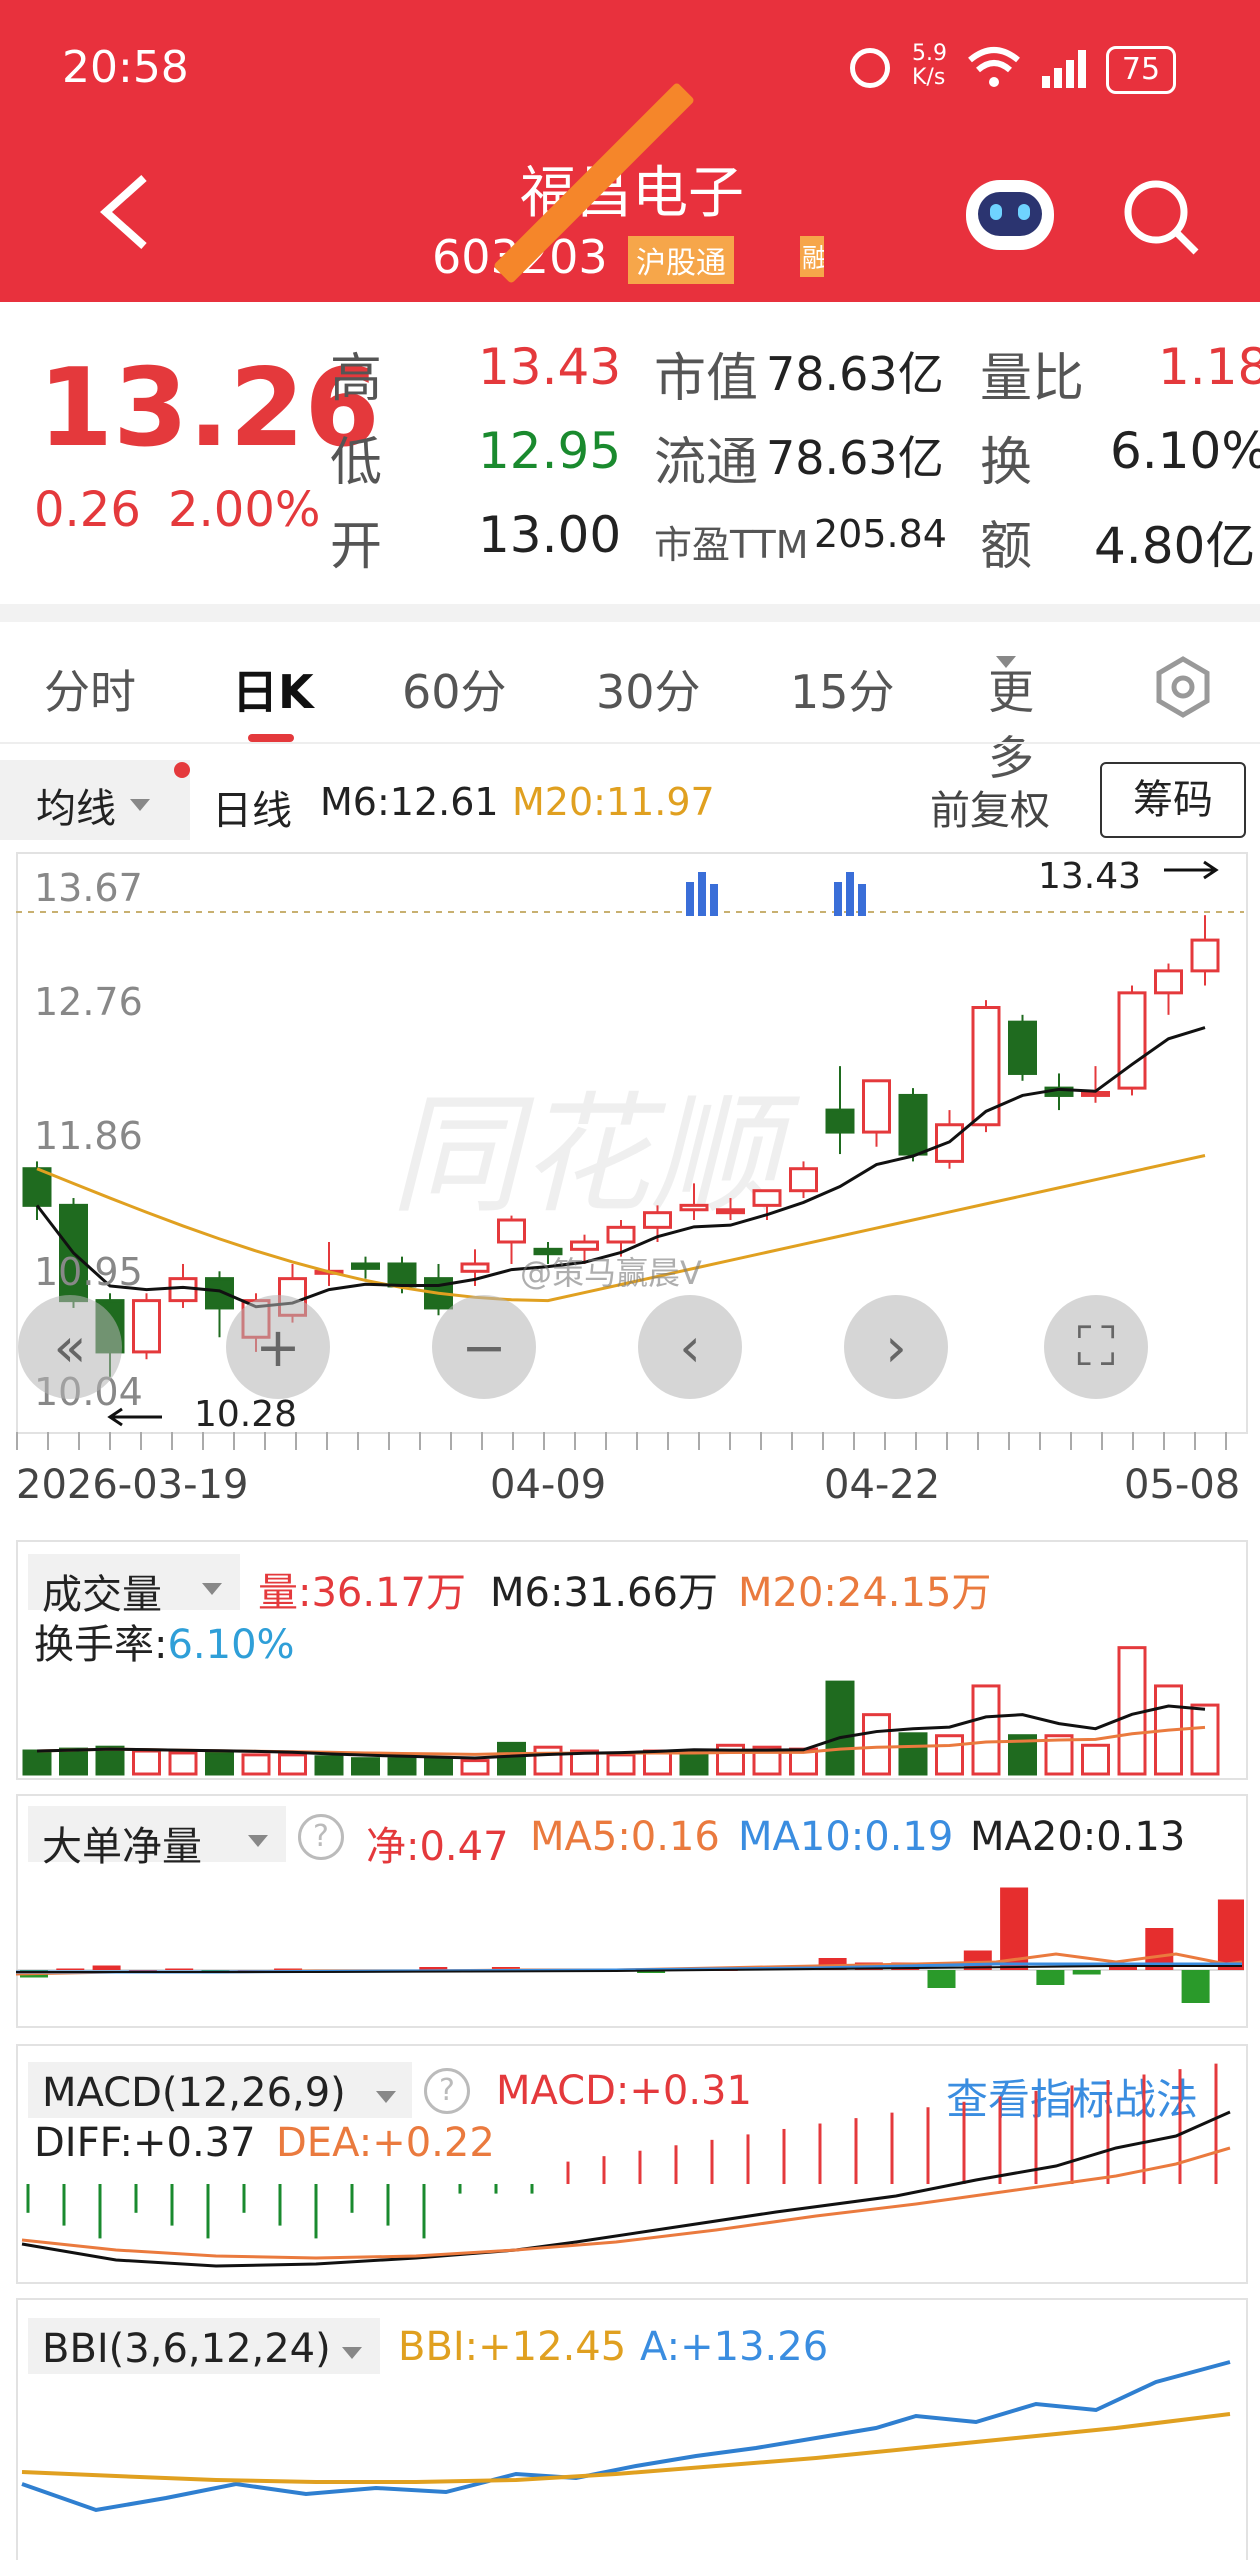 Image resolution: width=1260 pixels, height=2560 pixels. What do you see at coordinates (1006, 547) in the screenshot?
I see `amount-label: 额` at bounding box center [1006, 547].